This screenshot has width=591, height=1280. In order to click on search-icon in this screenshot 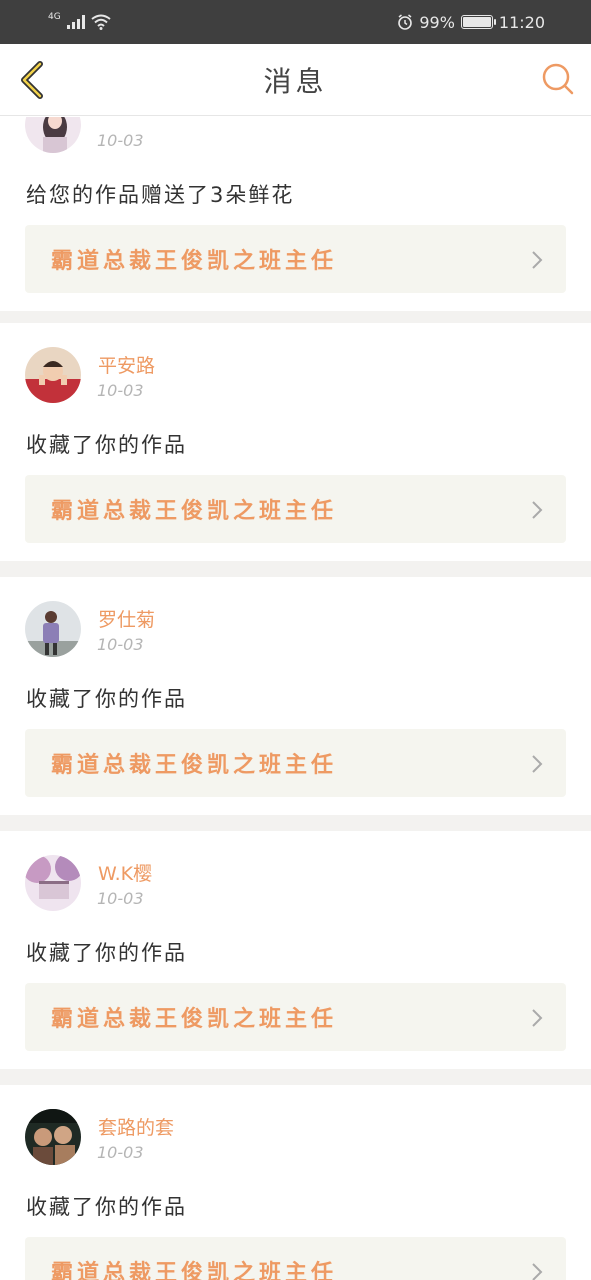, I will do `click(558, 79)`.